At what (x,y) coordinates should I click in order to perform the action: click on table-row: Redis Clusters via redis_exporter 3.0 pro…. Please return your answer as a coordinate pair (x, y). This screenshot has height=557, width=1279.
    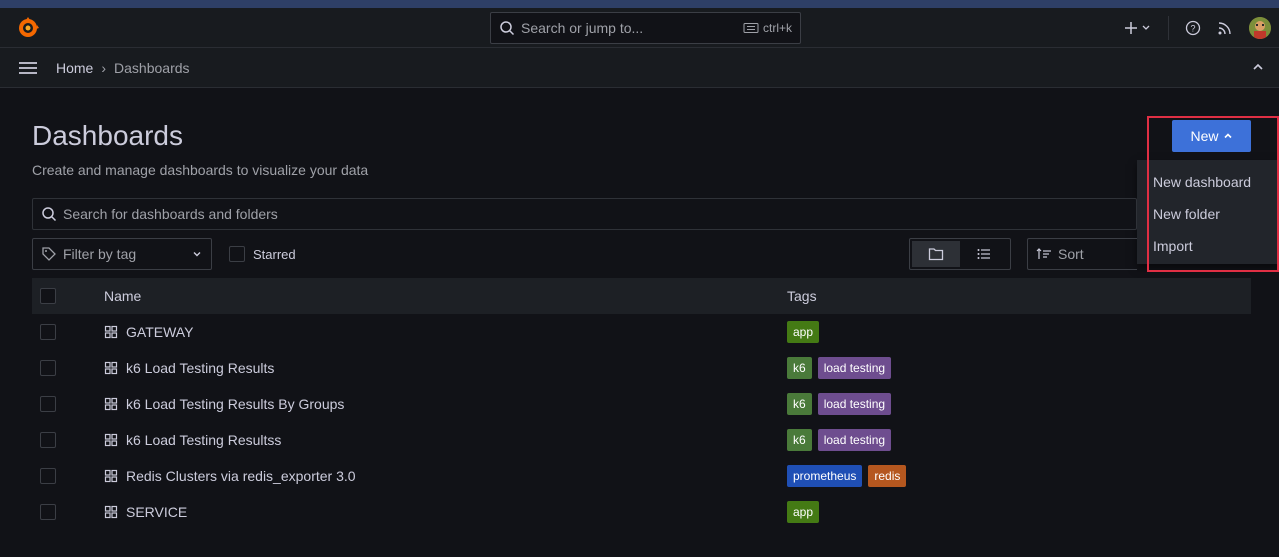
    Looking at the image, I should click on (641, 476).